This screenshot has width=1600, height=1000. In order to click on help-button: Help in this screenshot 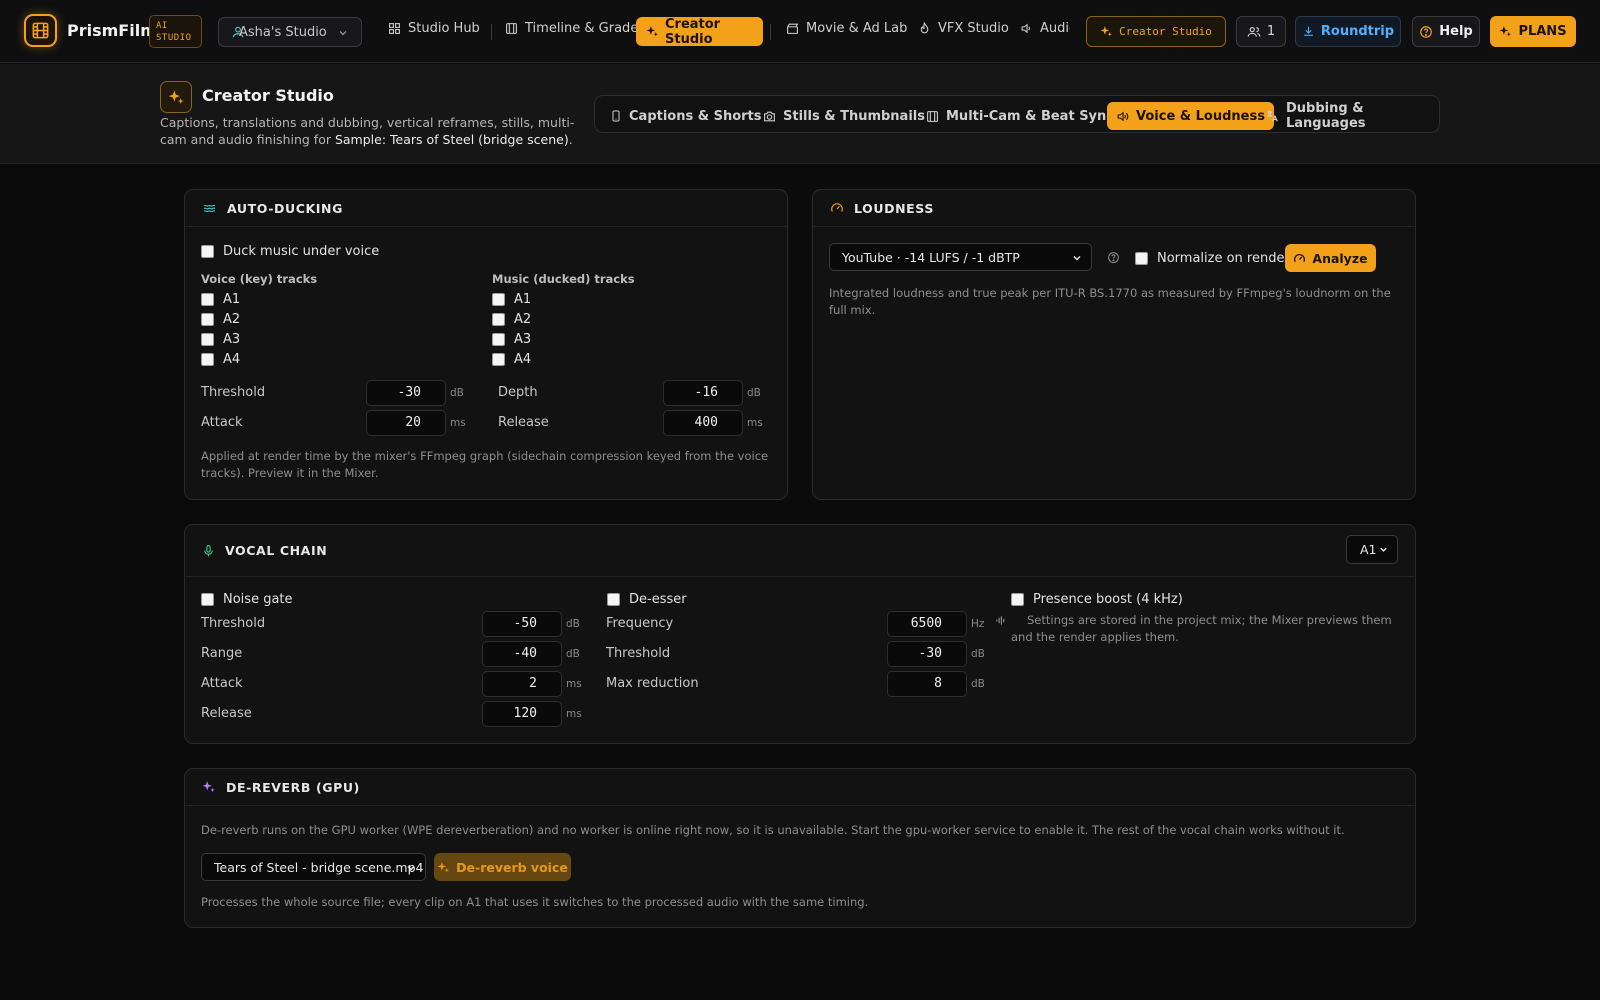, I will do `click(1446, 31)`.